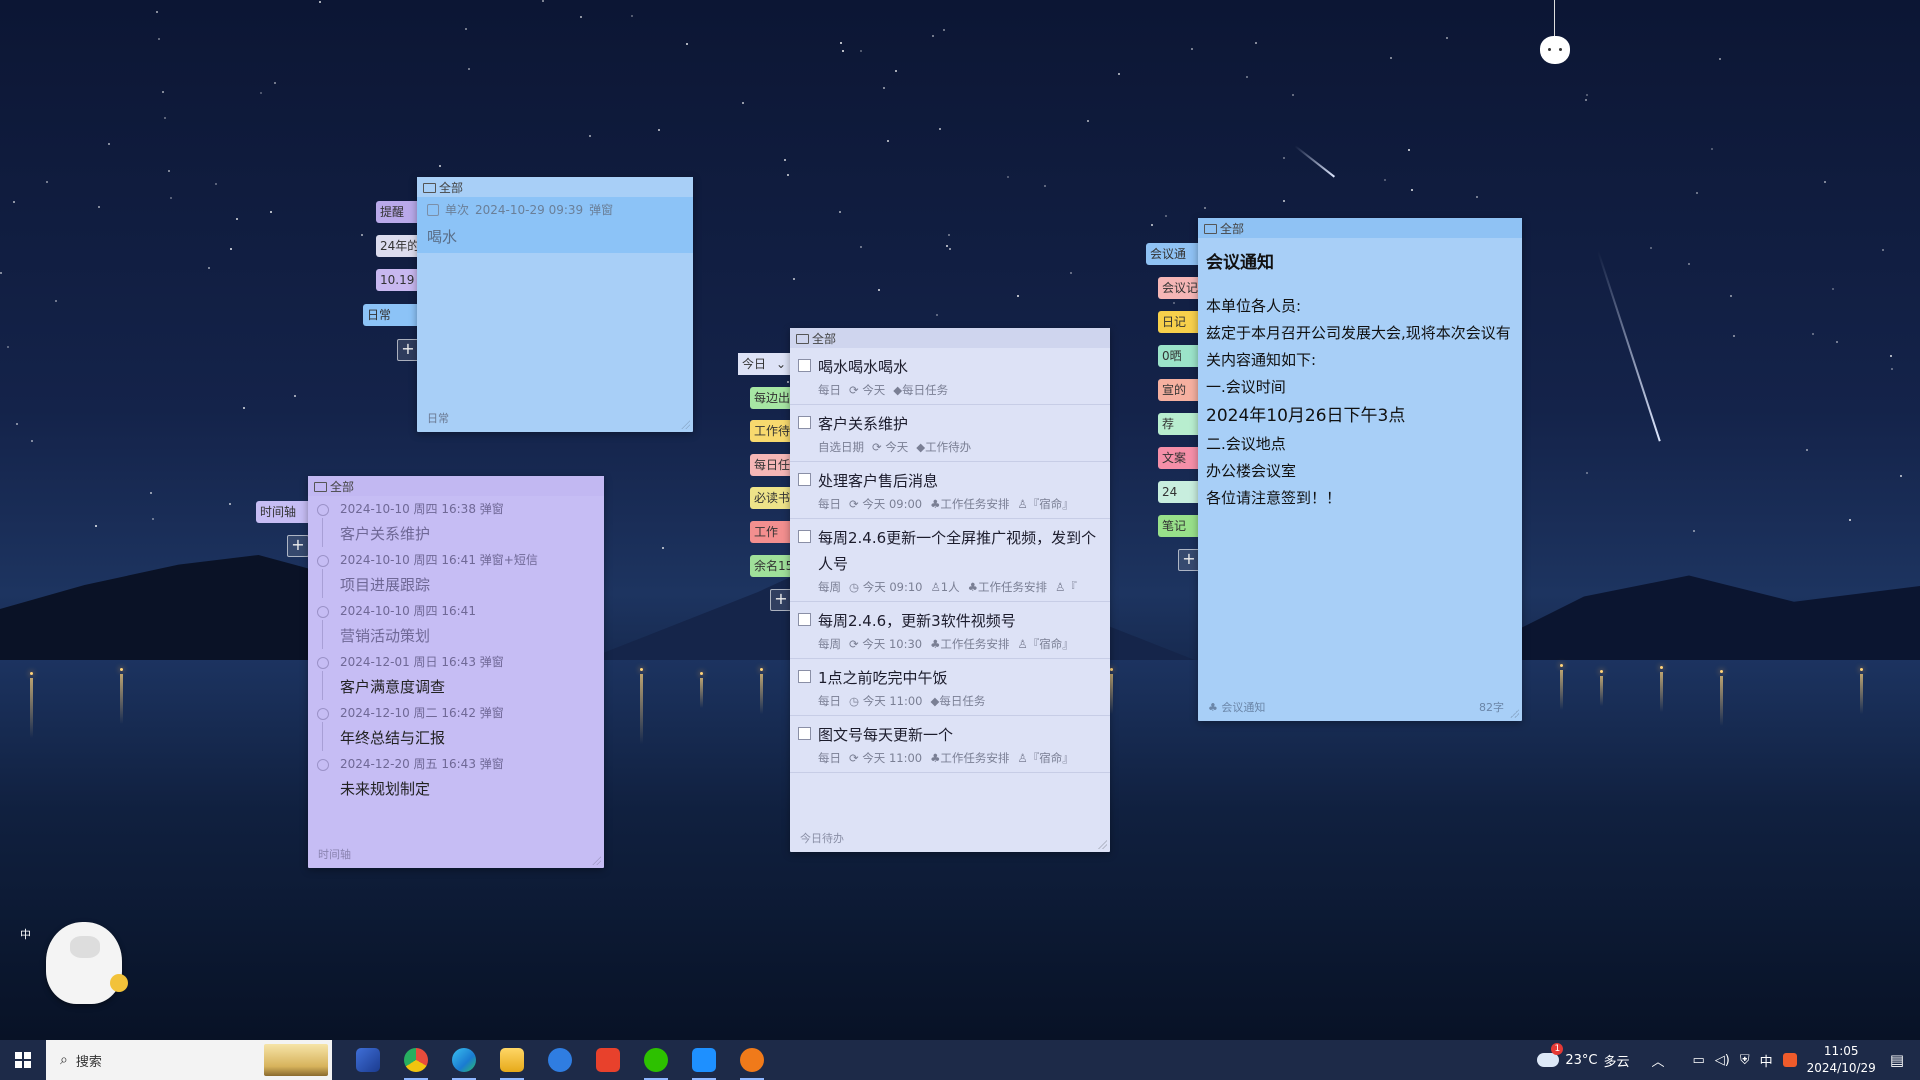 This screenshot has height=1080, width=1920. Describe the element at coordinates (398, 246) in the screenshot. I see `side-tab: 24年的` at that location.